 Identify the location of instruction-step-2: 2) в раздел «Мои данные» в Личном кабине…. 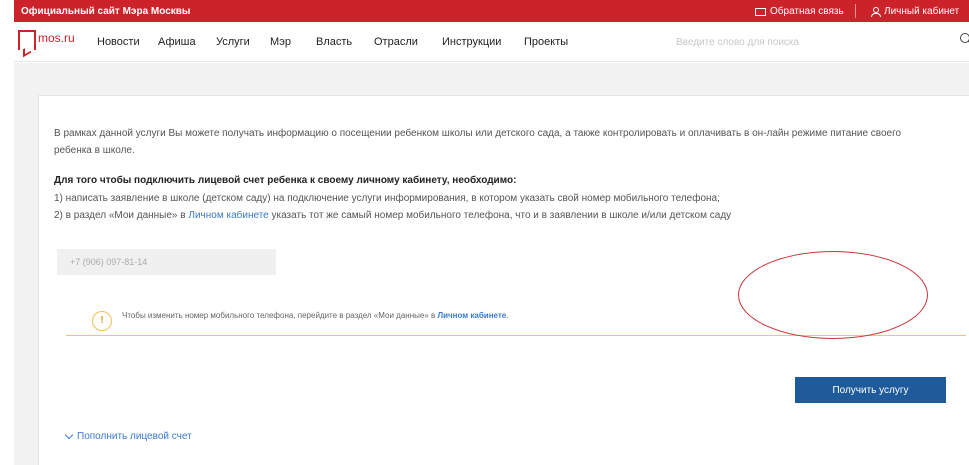
(392, 215).